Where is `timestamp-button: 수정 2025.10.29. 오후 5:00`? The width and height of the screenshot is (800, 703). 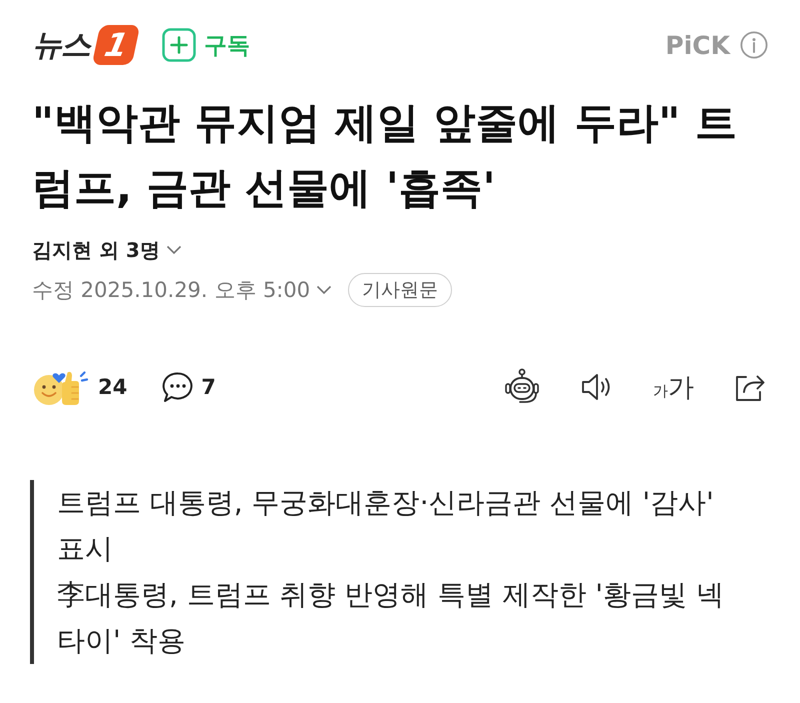 timestamp-button: 수정 2025.10.29. 오후 5:00 is located at coordinates (182, 290).